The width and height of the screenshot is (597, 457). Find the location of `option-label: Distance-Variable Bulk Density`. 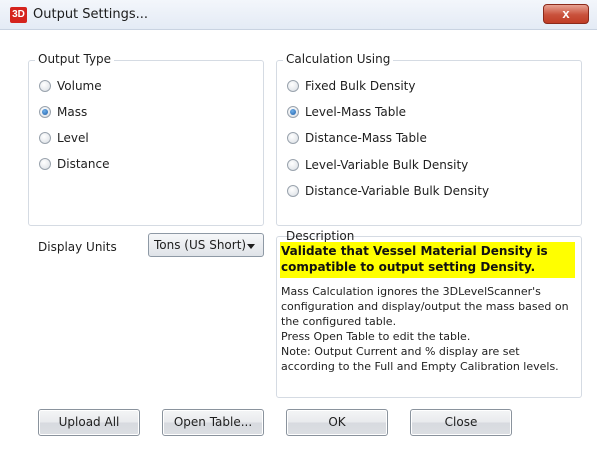

option-label: Distance-Variable Bulk Density is located at coordinates (397, 191).